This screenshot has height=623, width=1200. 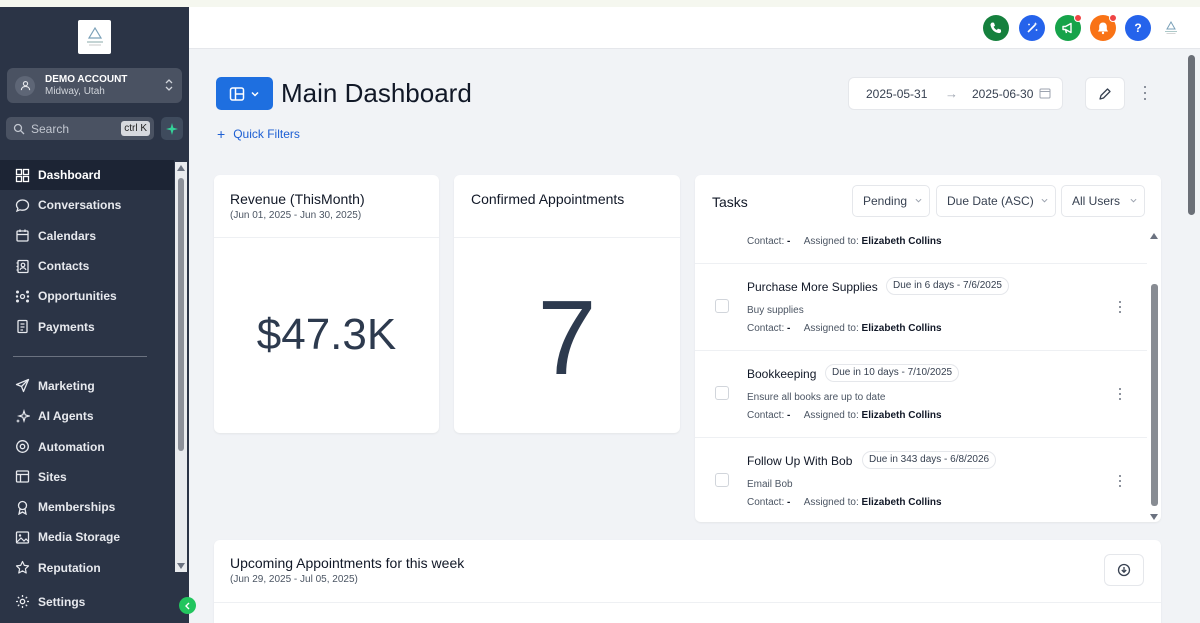 What do you see at coordinates (22, 446) in the screenshot?
I see `automation-icon` at bounding box center [22, 446].